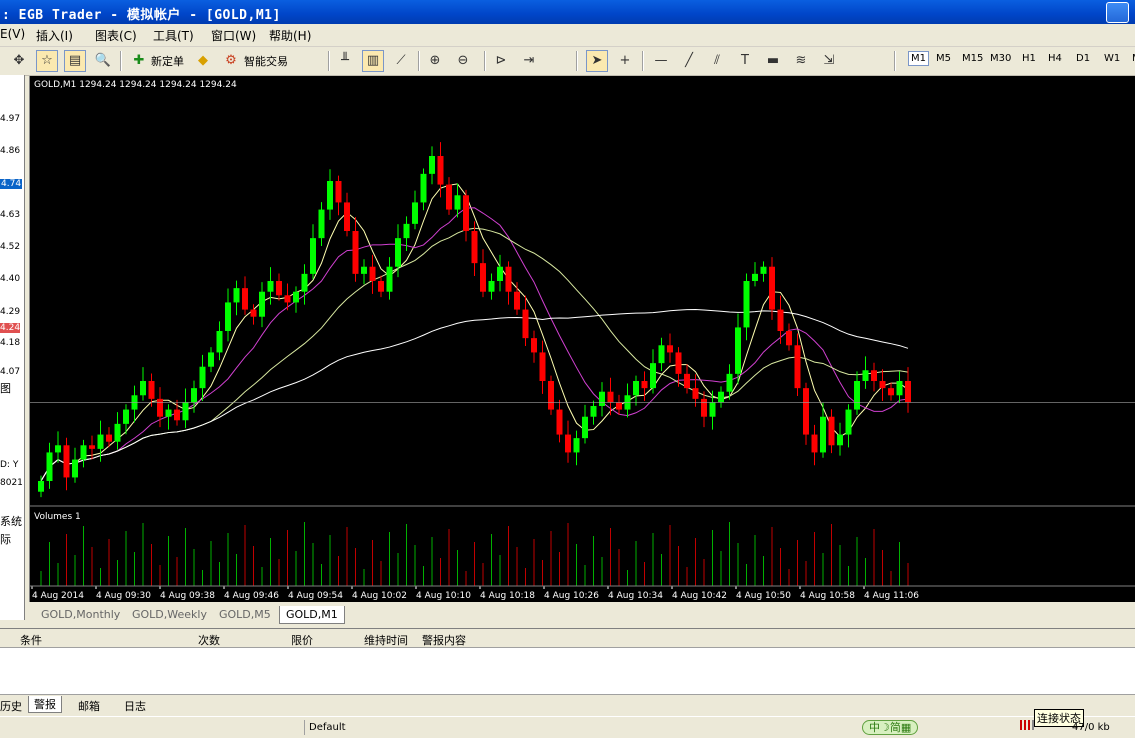 This screenshot has width=1135, height=738. I want to click on arrows-dropdown-icon: ⇲, so click(829, 61).